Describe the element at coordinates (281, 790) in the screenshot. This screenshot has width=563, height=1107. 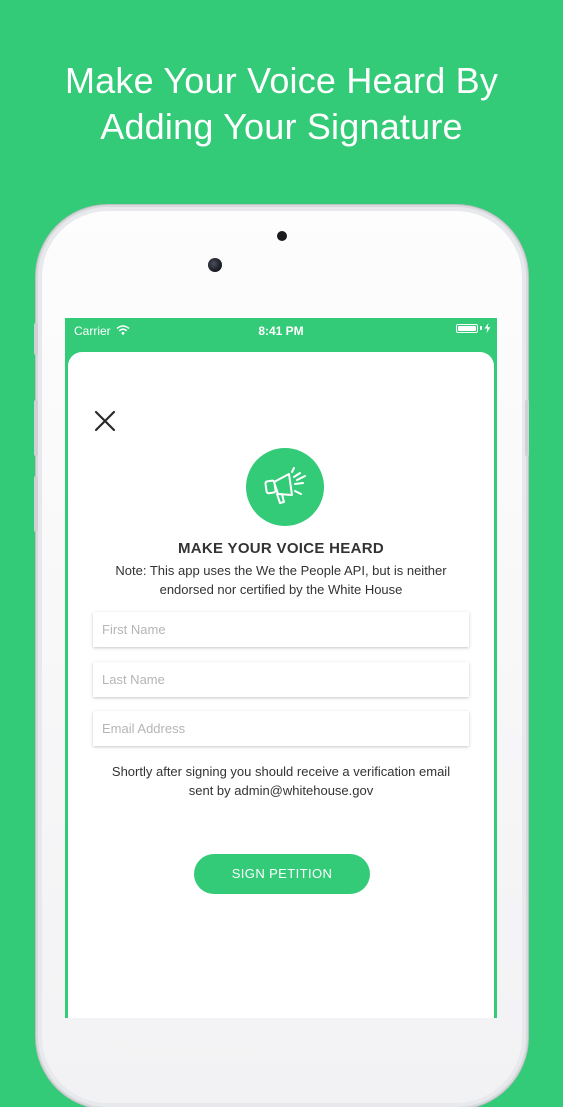
I see `info-line-2: sent by admin@whitehouse.gov` at that location.